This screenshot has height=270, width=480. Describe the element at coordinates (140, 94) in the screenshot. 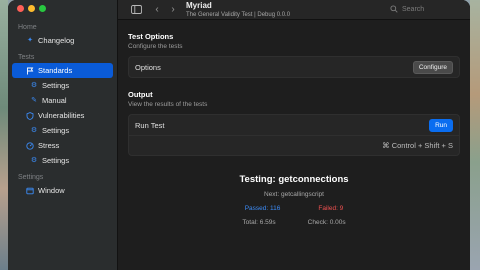

I see `output-heading: Output` at that location.